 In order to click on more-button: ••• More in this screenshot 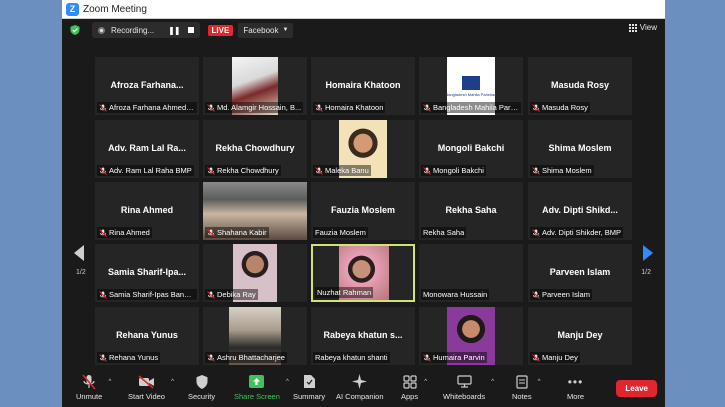, I will do `click(575, 387)`.